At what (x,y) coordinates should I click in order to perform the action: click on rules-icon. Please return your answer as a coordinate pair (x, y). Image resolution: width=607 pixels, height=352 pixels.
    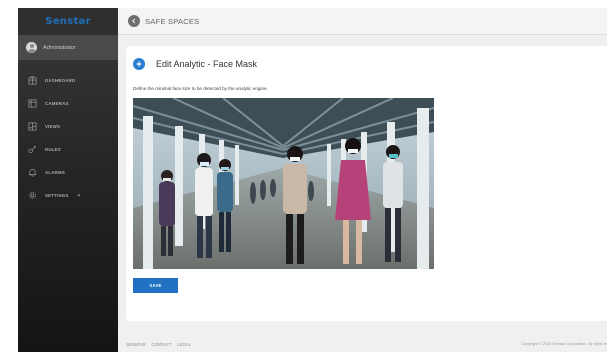
    Looking at the image, I should click on (32, 149).